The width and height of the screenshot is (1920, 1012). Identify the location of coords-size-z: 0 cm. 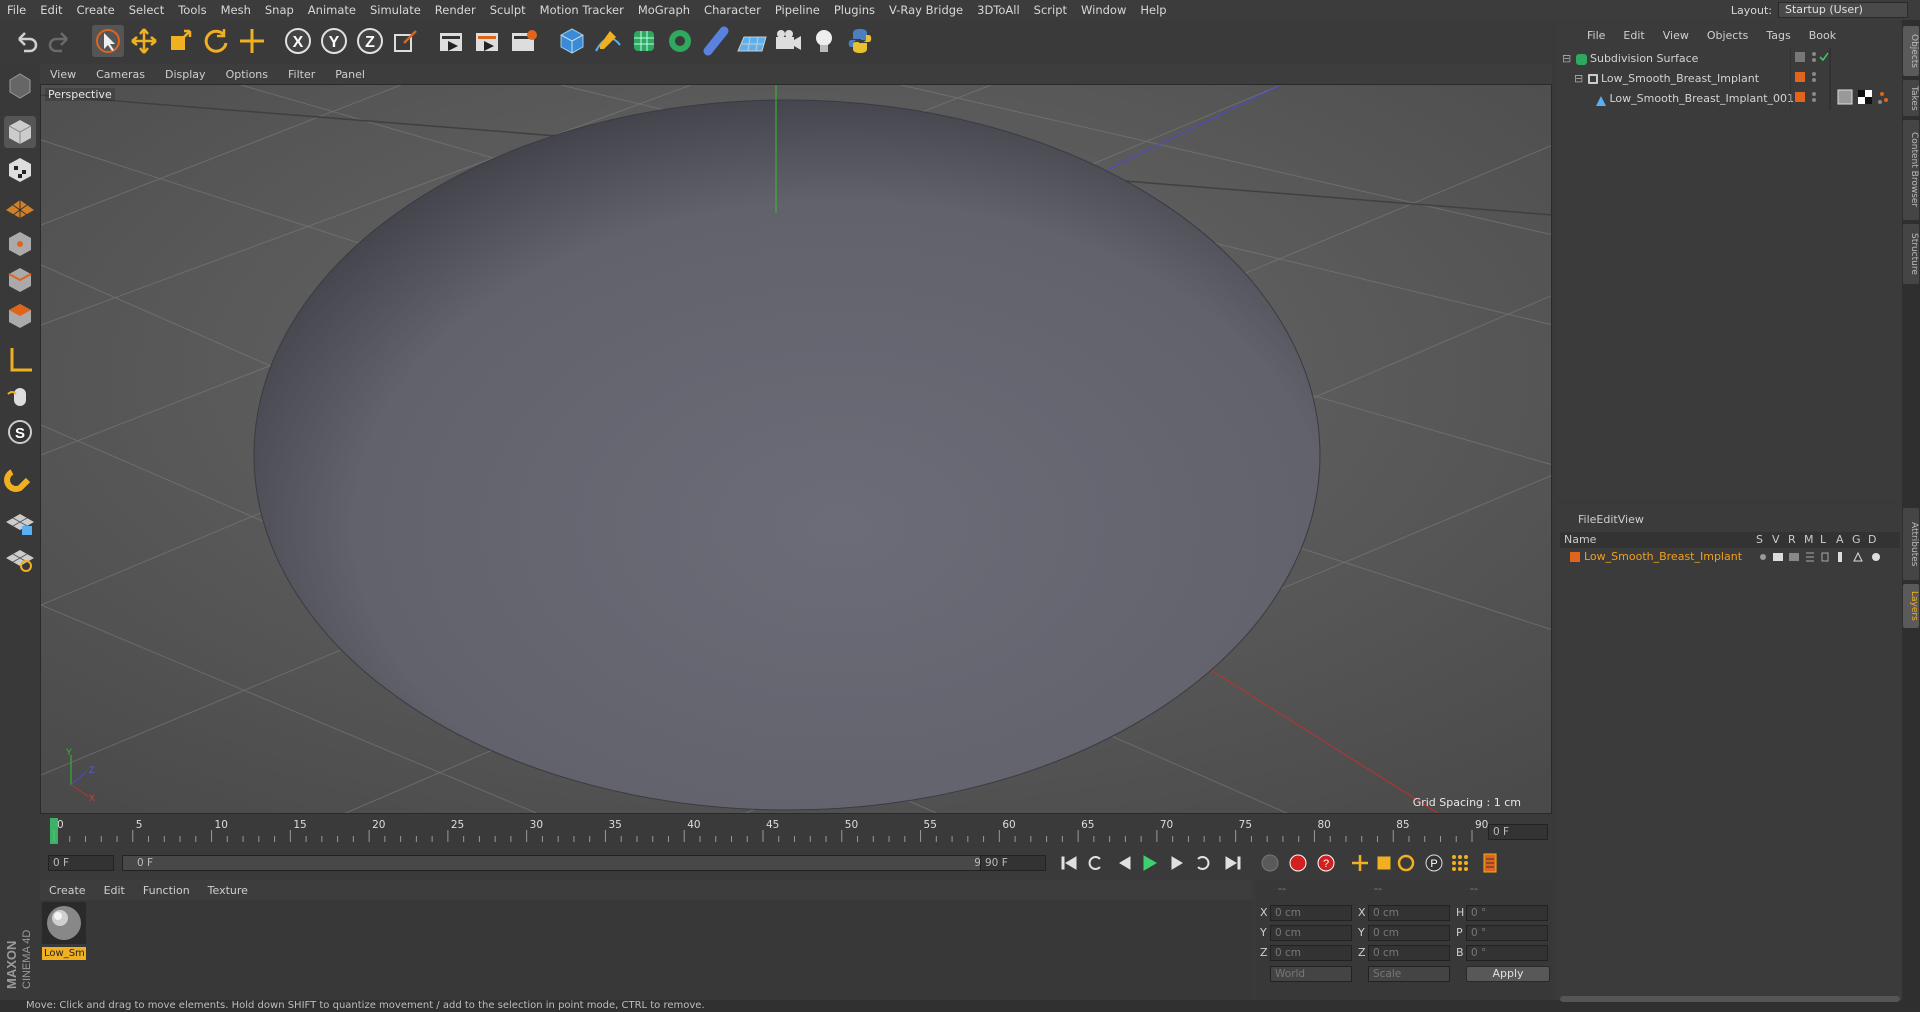
(1409, 953).